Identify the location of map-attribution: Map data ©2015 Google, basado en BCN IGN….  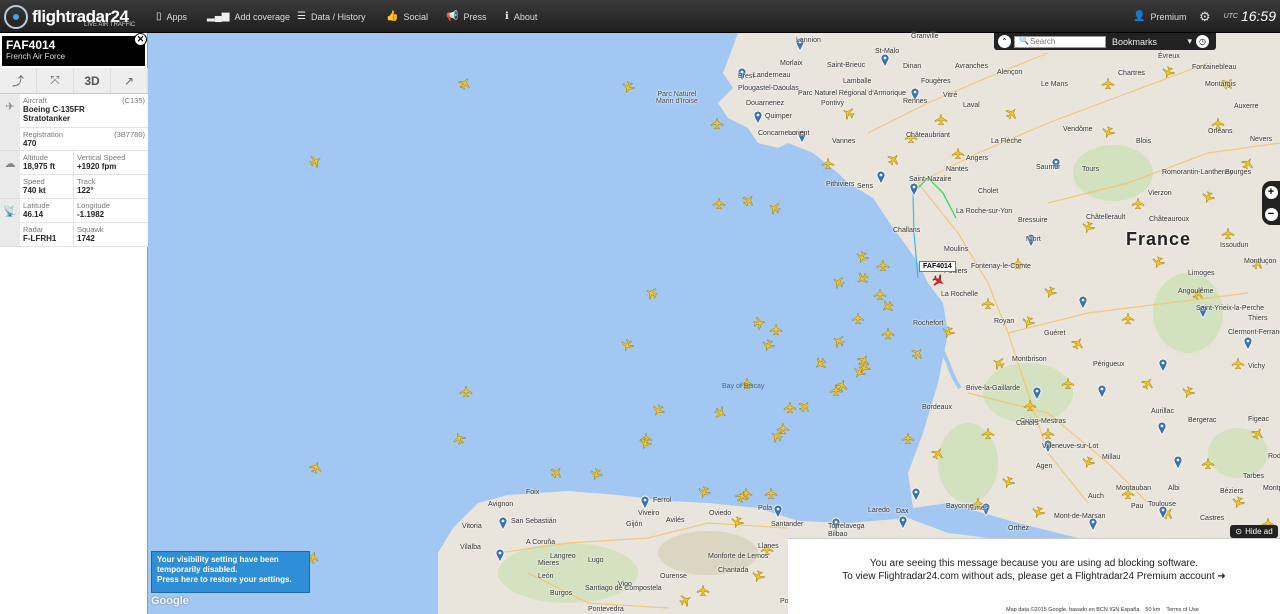
(1142, 609).